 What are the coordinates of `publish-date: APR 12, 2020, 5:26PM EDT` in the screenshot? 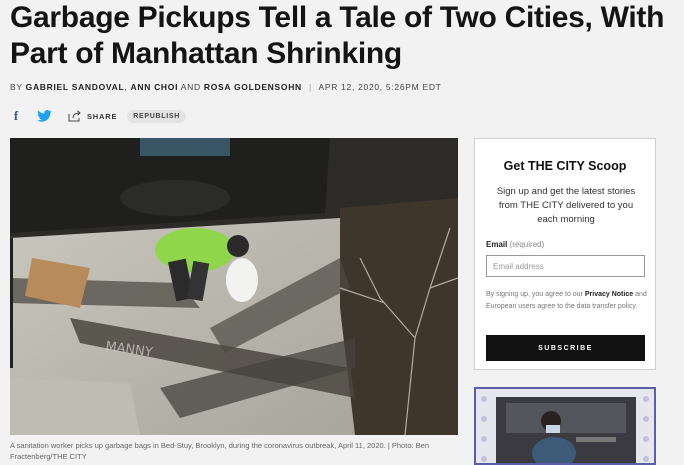 It's located at (380, 87).